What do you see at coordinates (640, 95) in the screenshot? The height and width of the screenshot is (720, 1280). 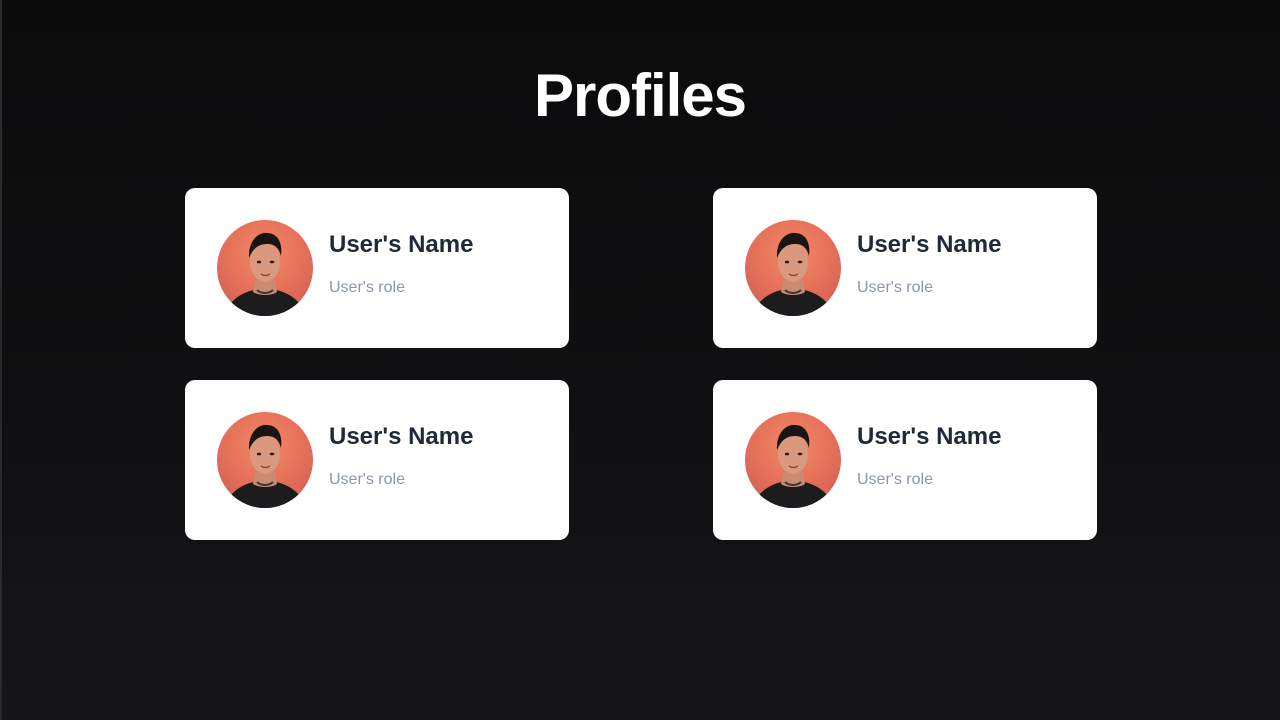 I see `page-title: Profiles` at bounding box center [640, 95].